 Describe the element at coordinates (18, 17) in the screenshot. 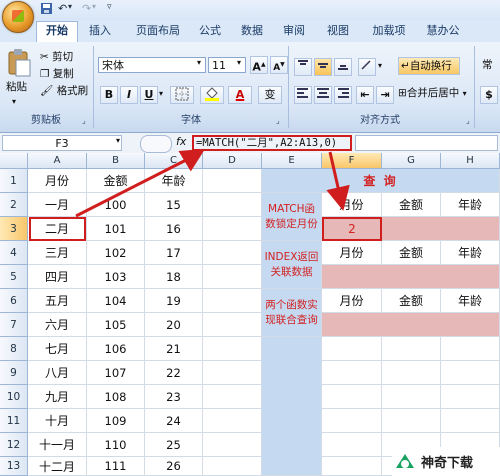

I see `office-button` at that location.